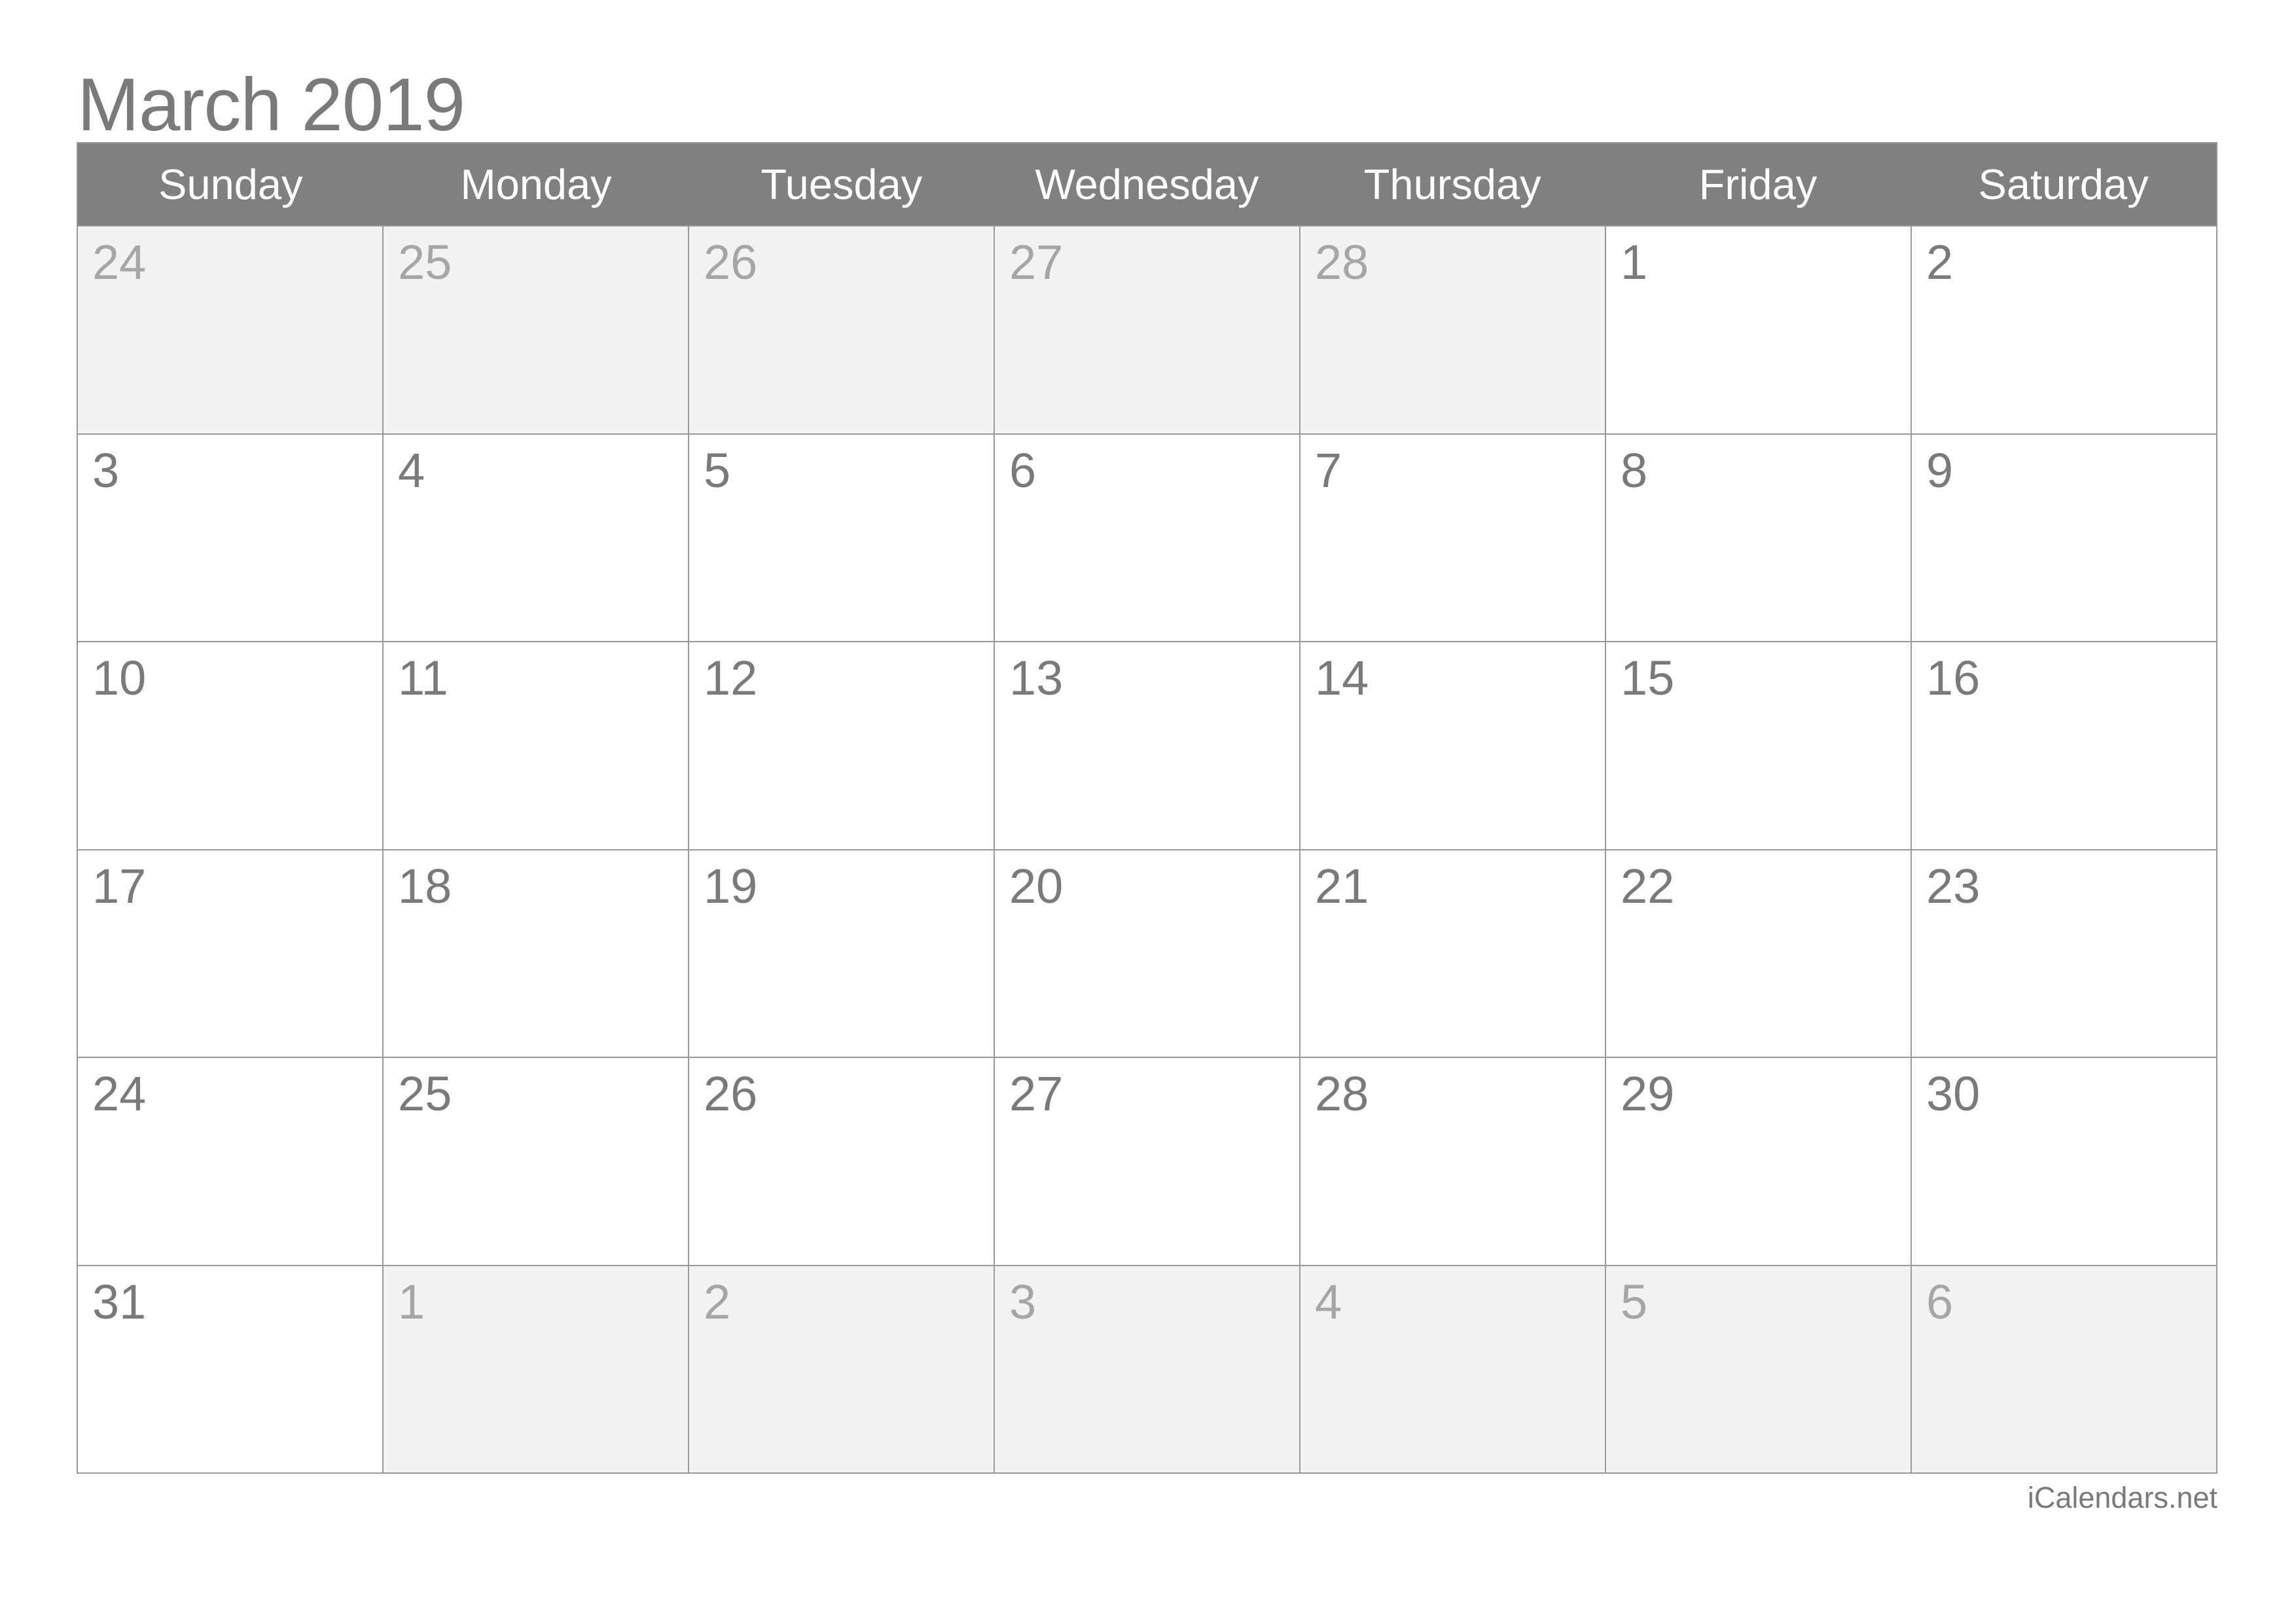 The height and width of the screenshot is (1623, 2296). I want to click on day-cell: 9, so click(2064, 538).